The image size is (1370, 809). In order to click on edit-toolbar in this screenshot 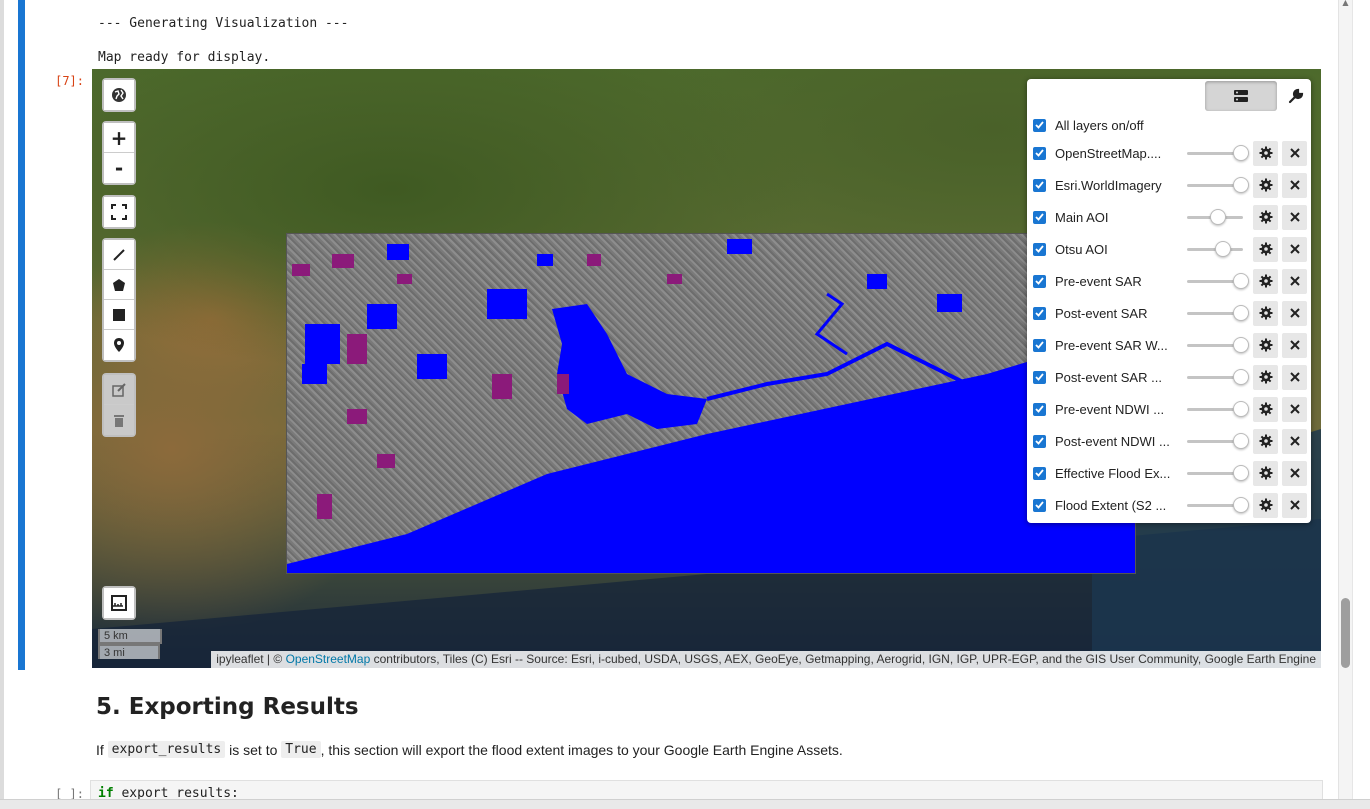, I will do `click(119, 405)`.